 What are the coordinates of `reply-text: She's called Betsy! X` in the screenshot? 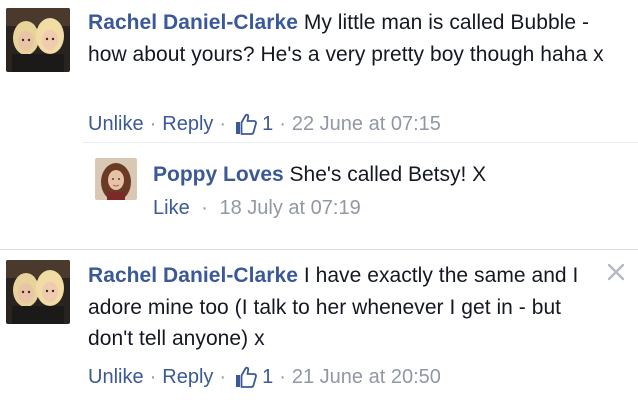 It's located at (388, 174).